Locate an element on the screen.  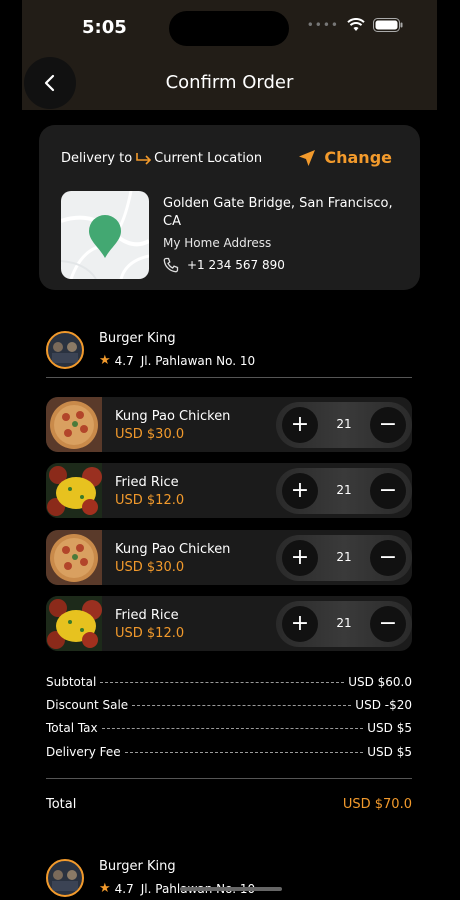
status-icons: •••• is located at coordinates (355, 25).